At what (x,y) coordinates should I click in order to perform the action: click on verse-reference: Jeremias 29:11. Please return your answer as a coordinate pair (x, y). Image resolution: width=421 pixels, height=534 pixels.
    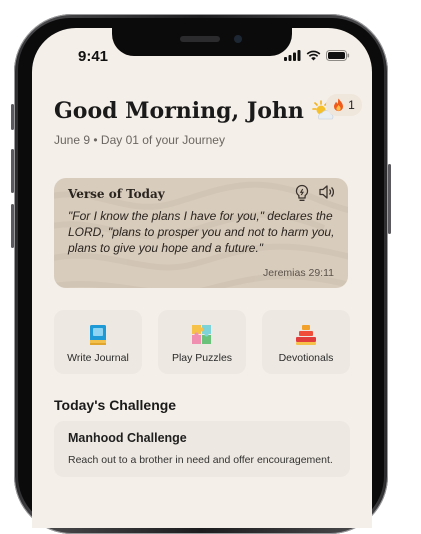
    Looking at the image, I should click on (298, 273).